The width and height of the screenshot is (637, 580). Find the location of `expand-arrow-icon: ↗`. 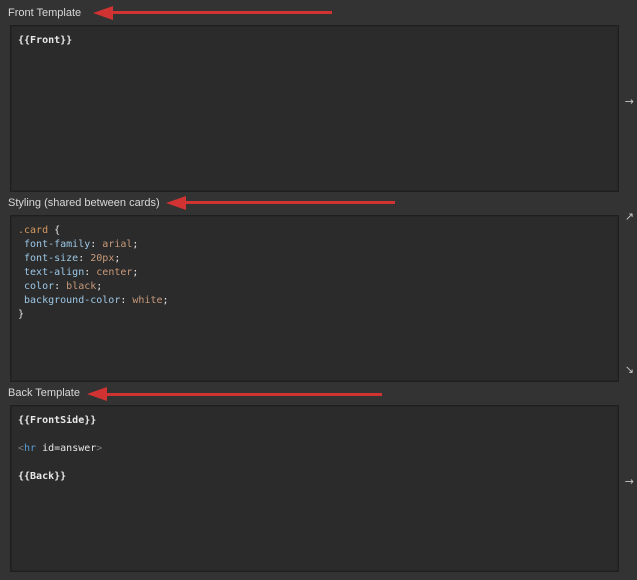

expand-arrow-icon: ↗ is located at coordinates (629, 217).